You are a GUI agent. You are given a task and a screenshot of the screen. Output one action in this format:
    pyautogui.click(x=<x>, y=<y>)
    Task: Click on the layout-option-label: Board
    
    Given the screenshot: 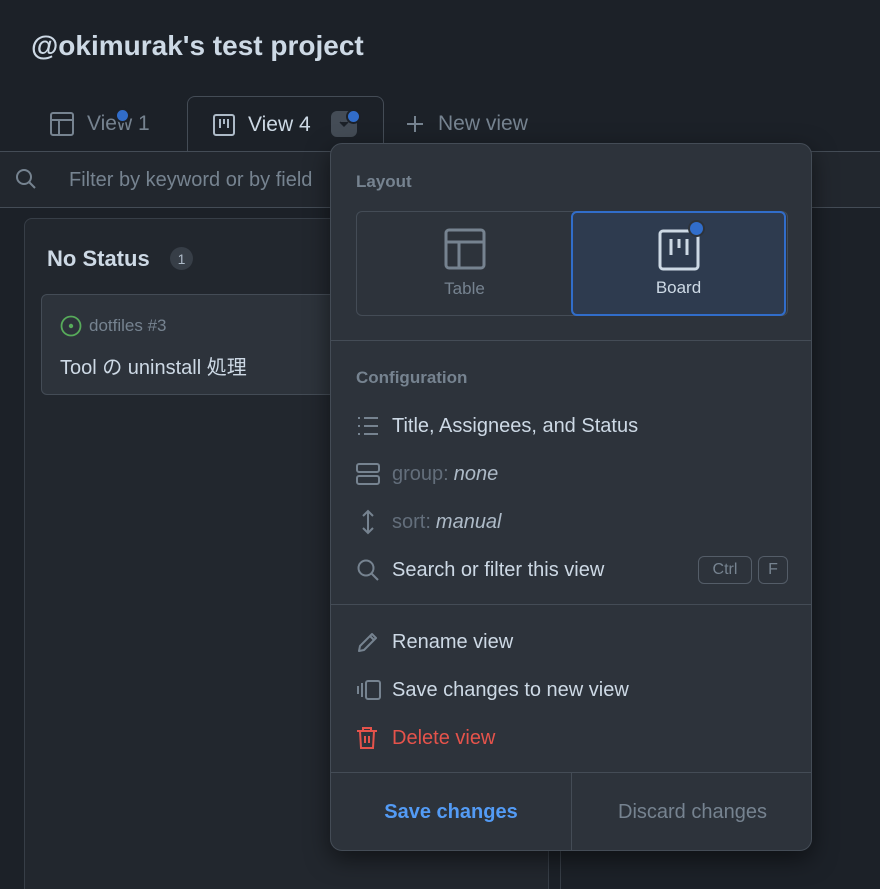 What is the action you would take?
    pyautogui.click(x=678, y=287)
    